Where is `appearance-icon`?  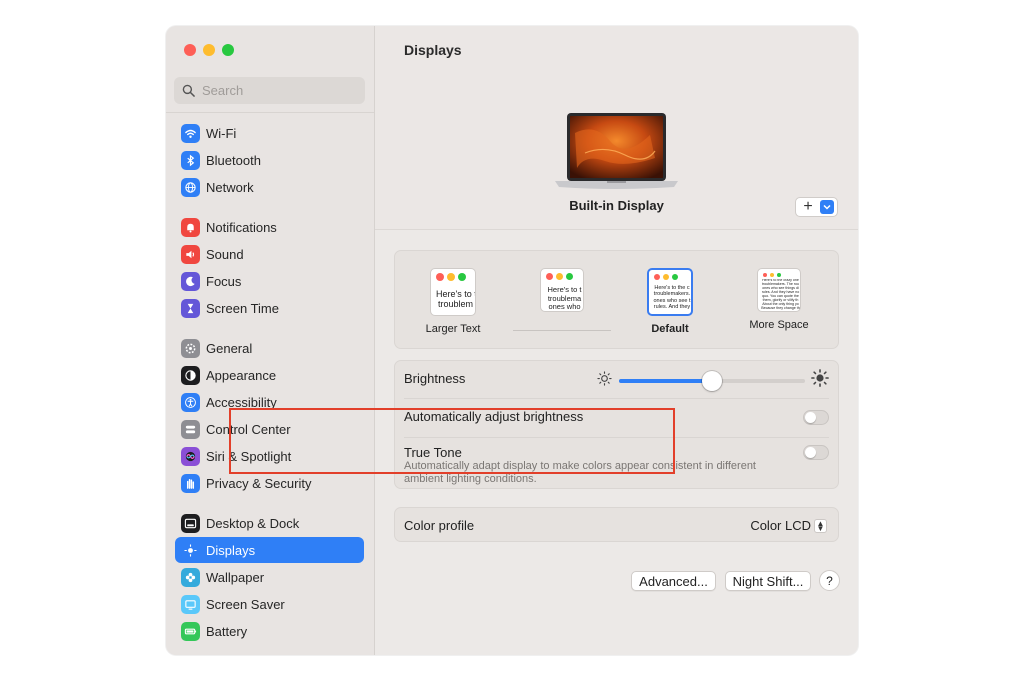
appearance-icon is located at coordinates (190, 375).